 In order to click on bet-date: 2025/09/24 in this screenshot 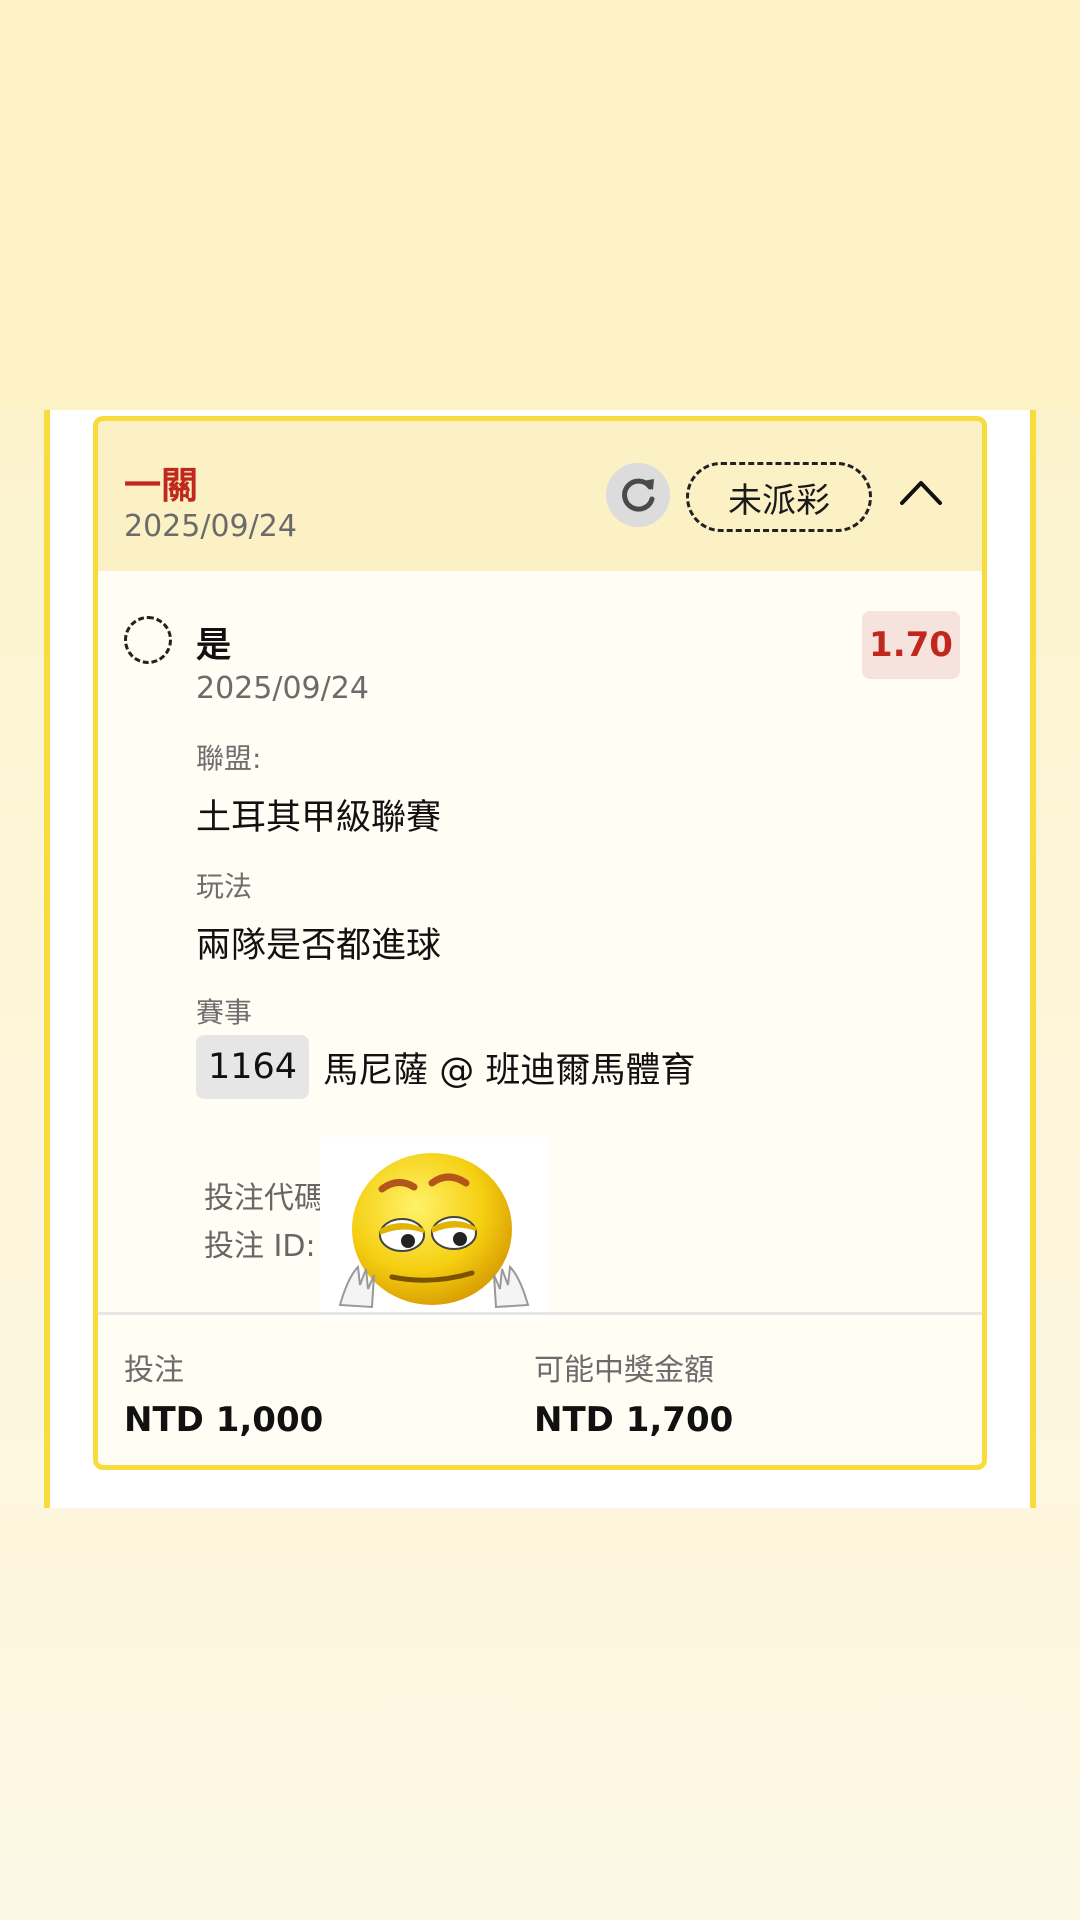, I will do `click(210, 526)`.